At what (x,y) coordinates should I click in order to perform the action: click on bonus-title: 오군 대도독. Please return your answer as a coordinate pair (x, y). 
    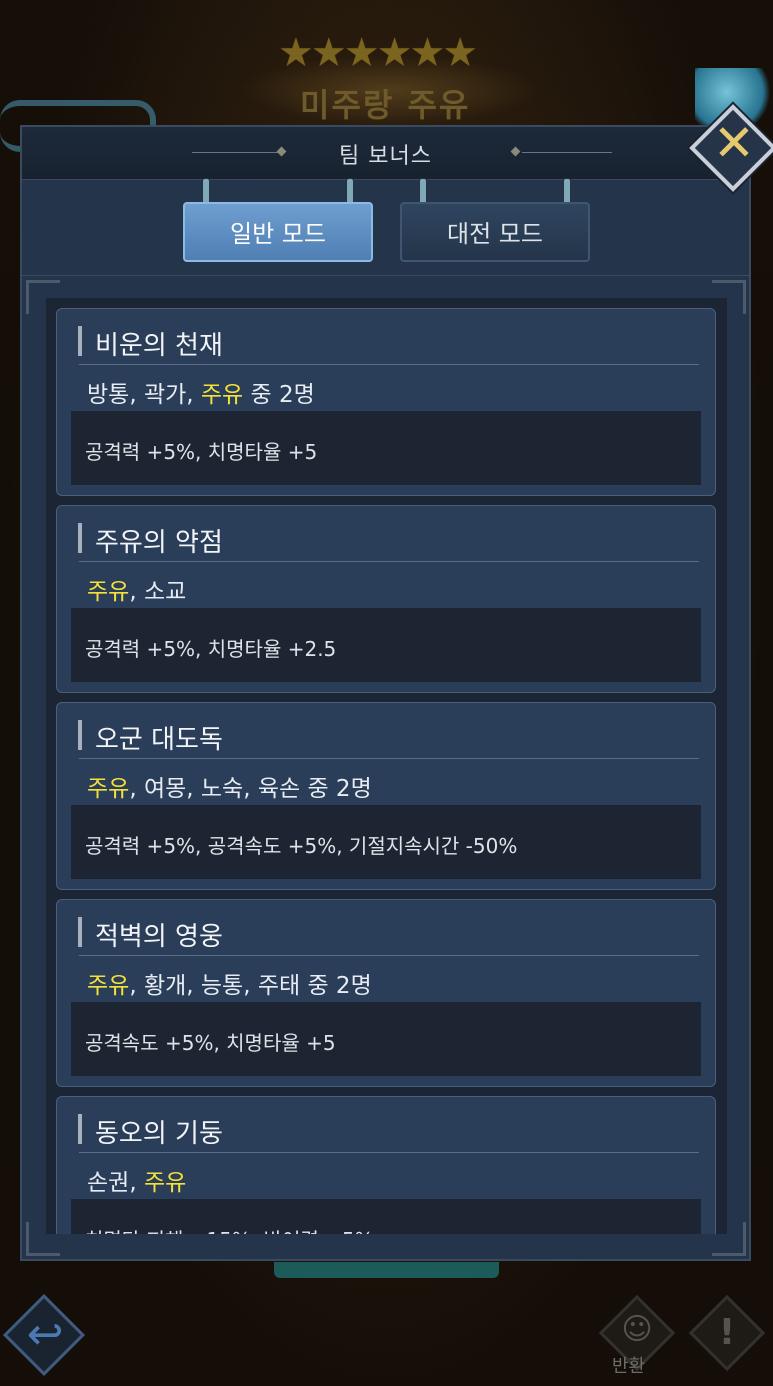
    Looking at the image, I should click on (159, 740).